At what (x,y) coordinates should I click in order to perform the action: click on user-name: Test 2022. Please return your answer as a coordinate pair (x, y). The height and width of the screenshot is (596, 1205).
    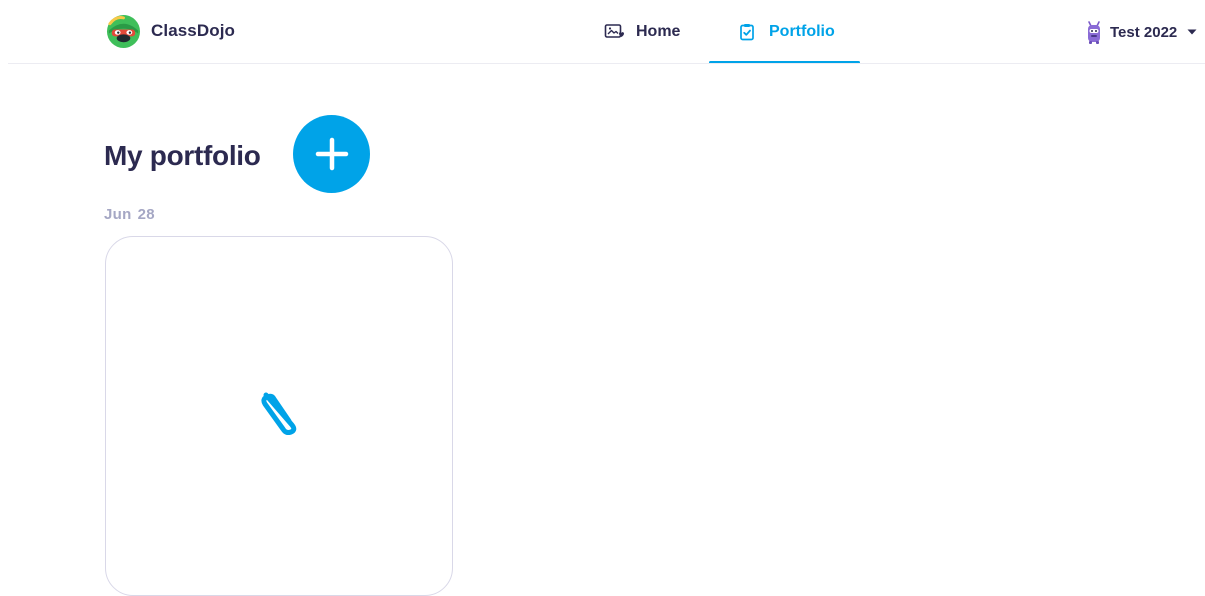
    Looking at the image, I should click on (1144, 32).